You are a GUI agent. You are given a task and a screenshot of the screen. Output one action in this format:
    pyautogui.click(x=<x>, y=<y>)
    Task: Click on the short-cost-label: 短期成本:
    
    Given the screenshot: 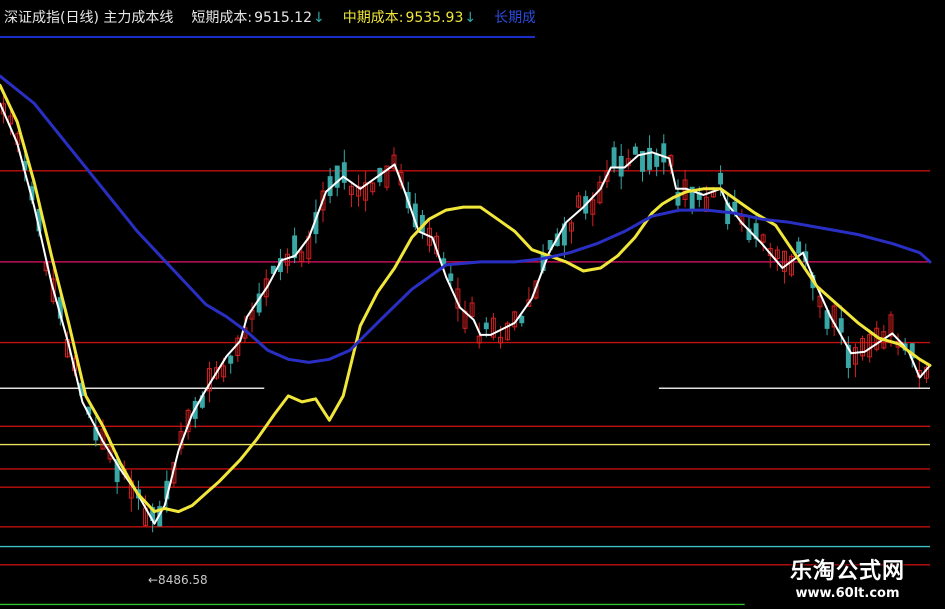 What is the action you would take?
    pyautogui.click(x=222, y=18)
    